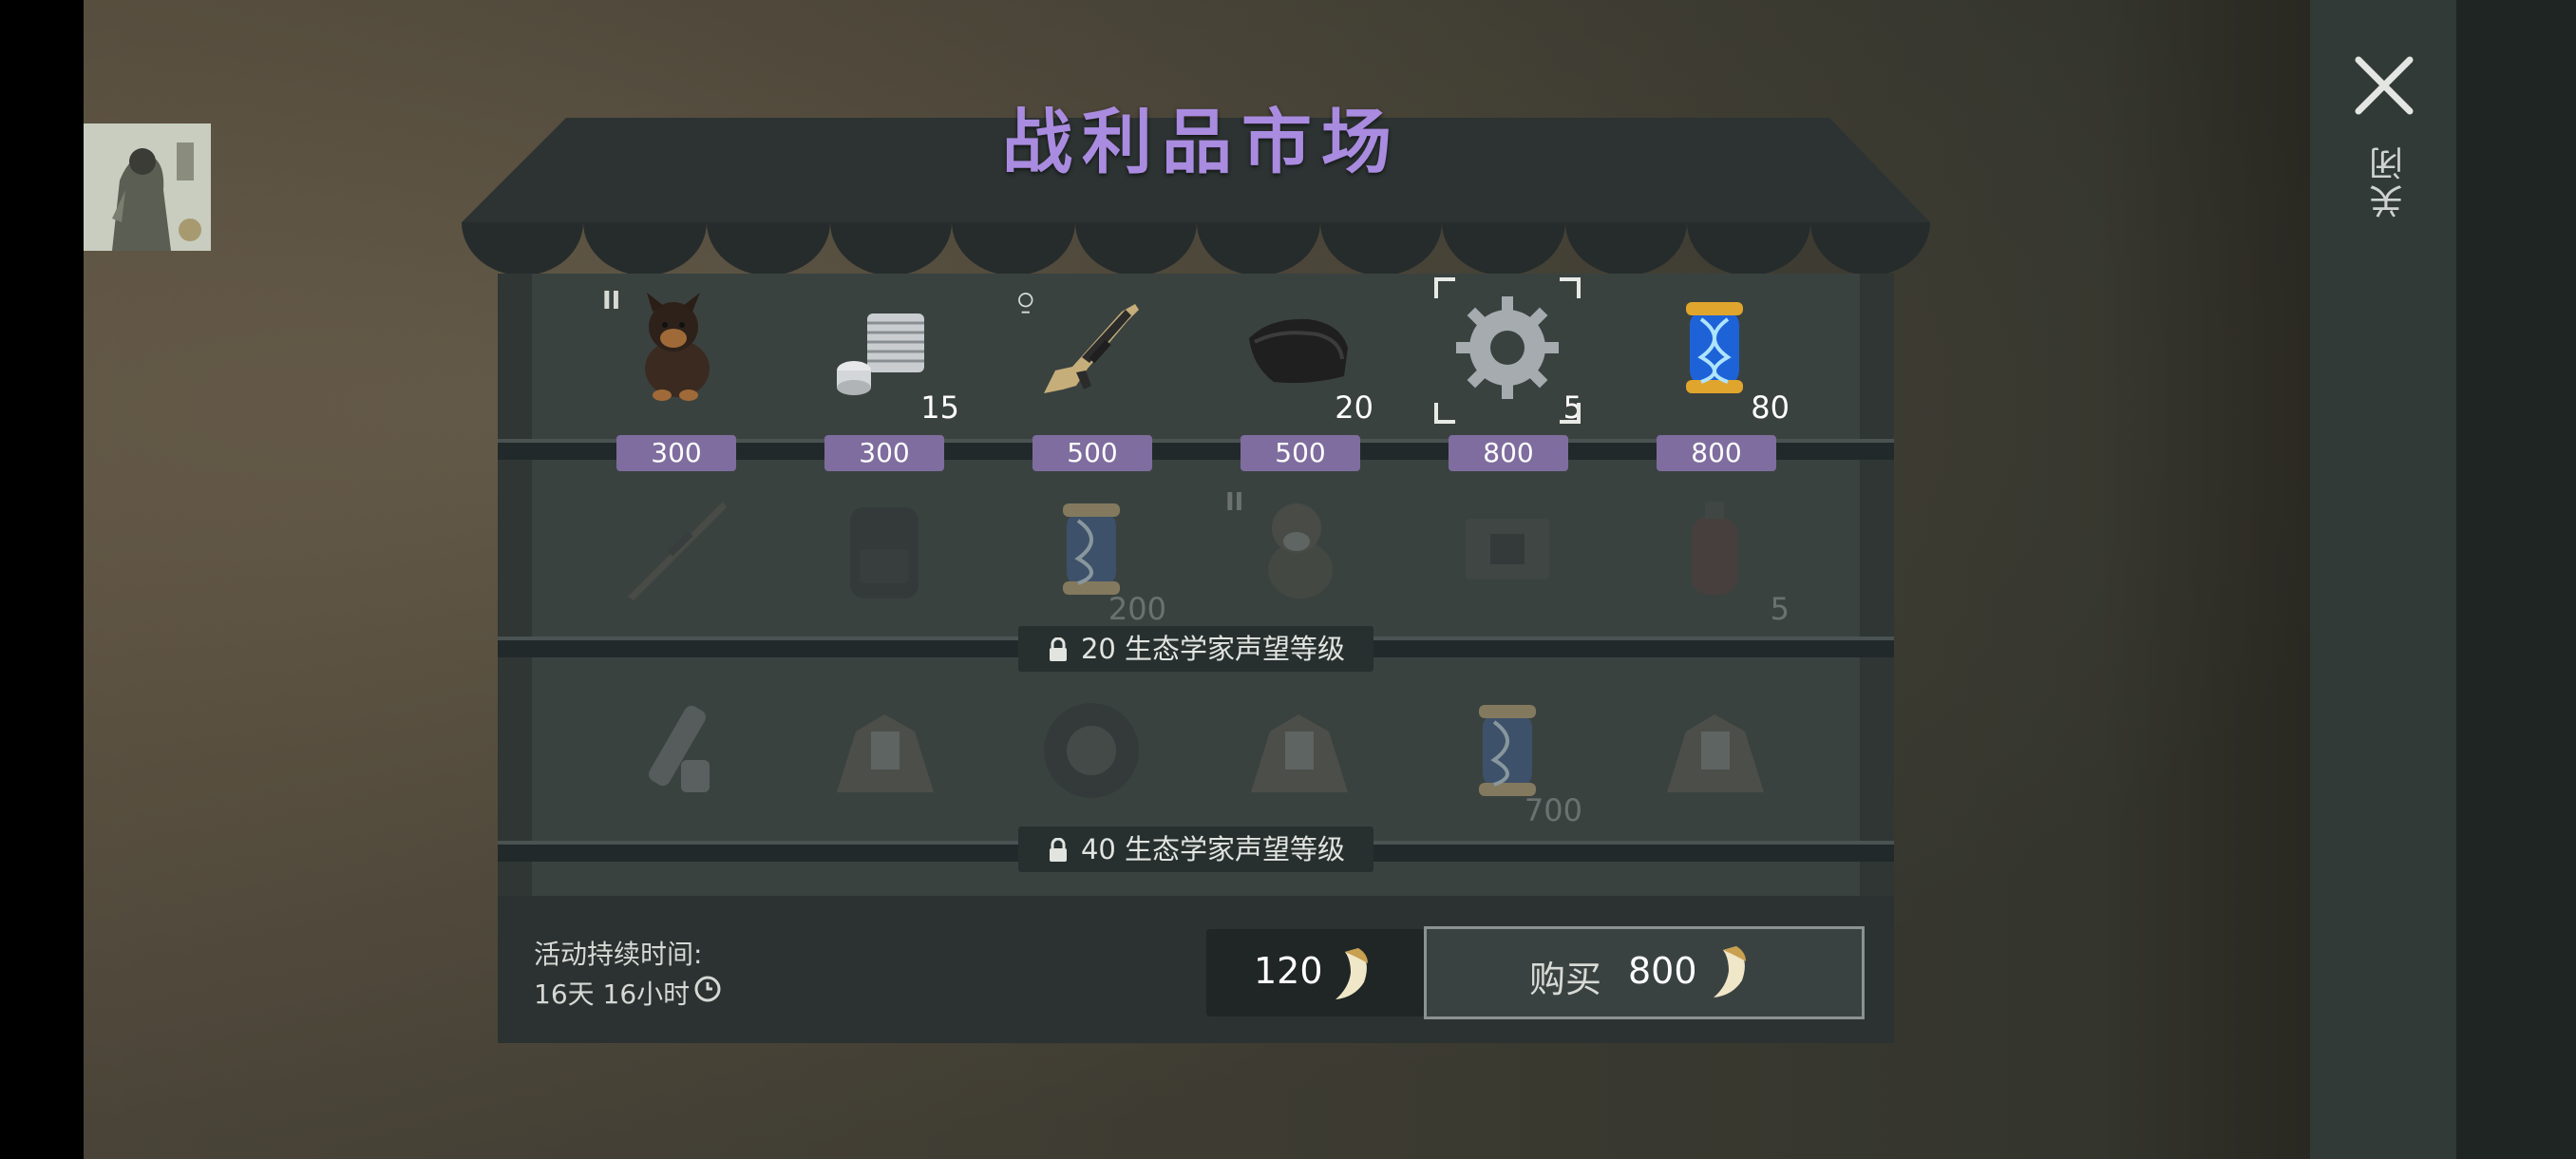  Describe the element at coordinates (1288, 971) in the screenshot. I see `balance-value: 120` at that location.